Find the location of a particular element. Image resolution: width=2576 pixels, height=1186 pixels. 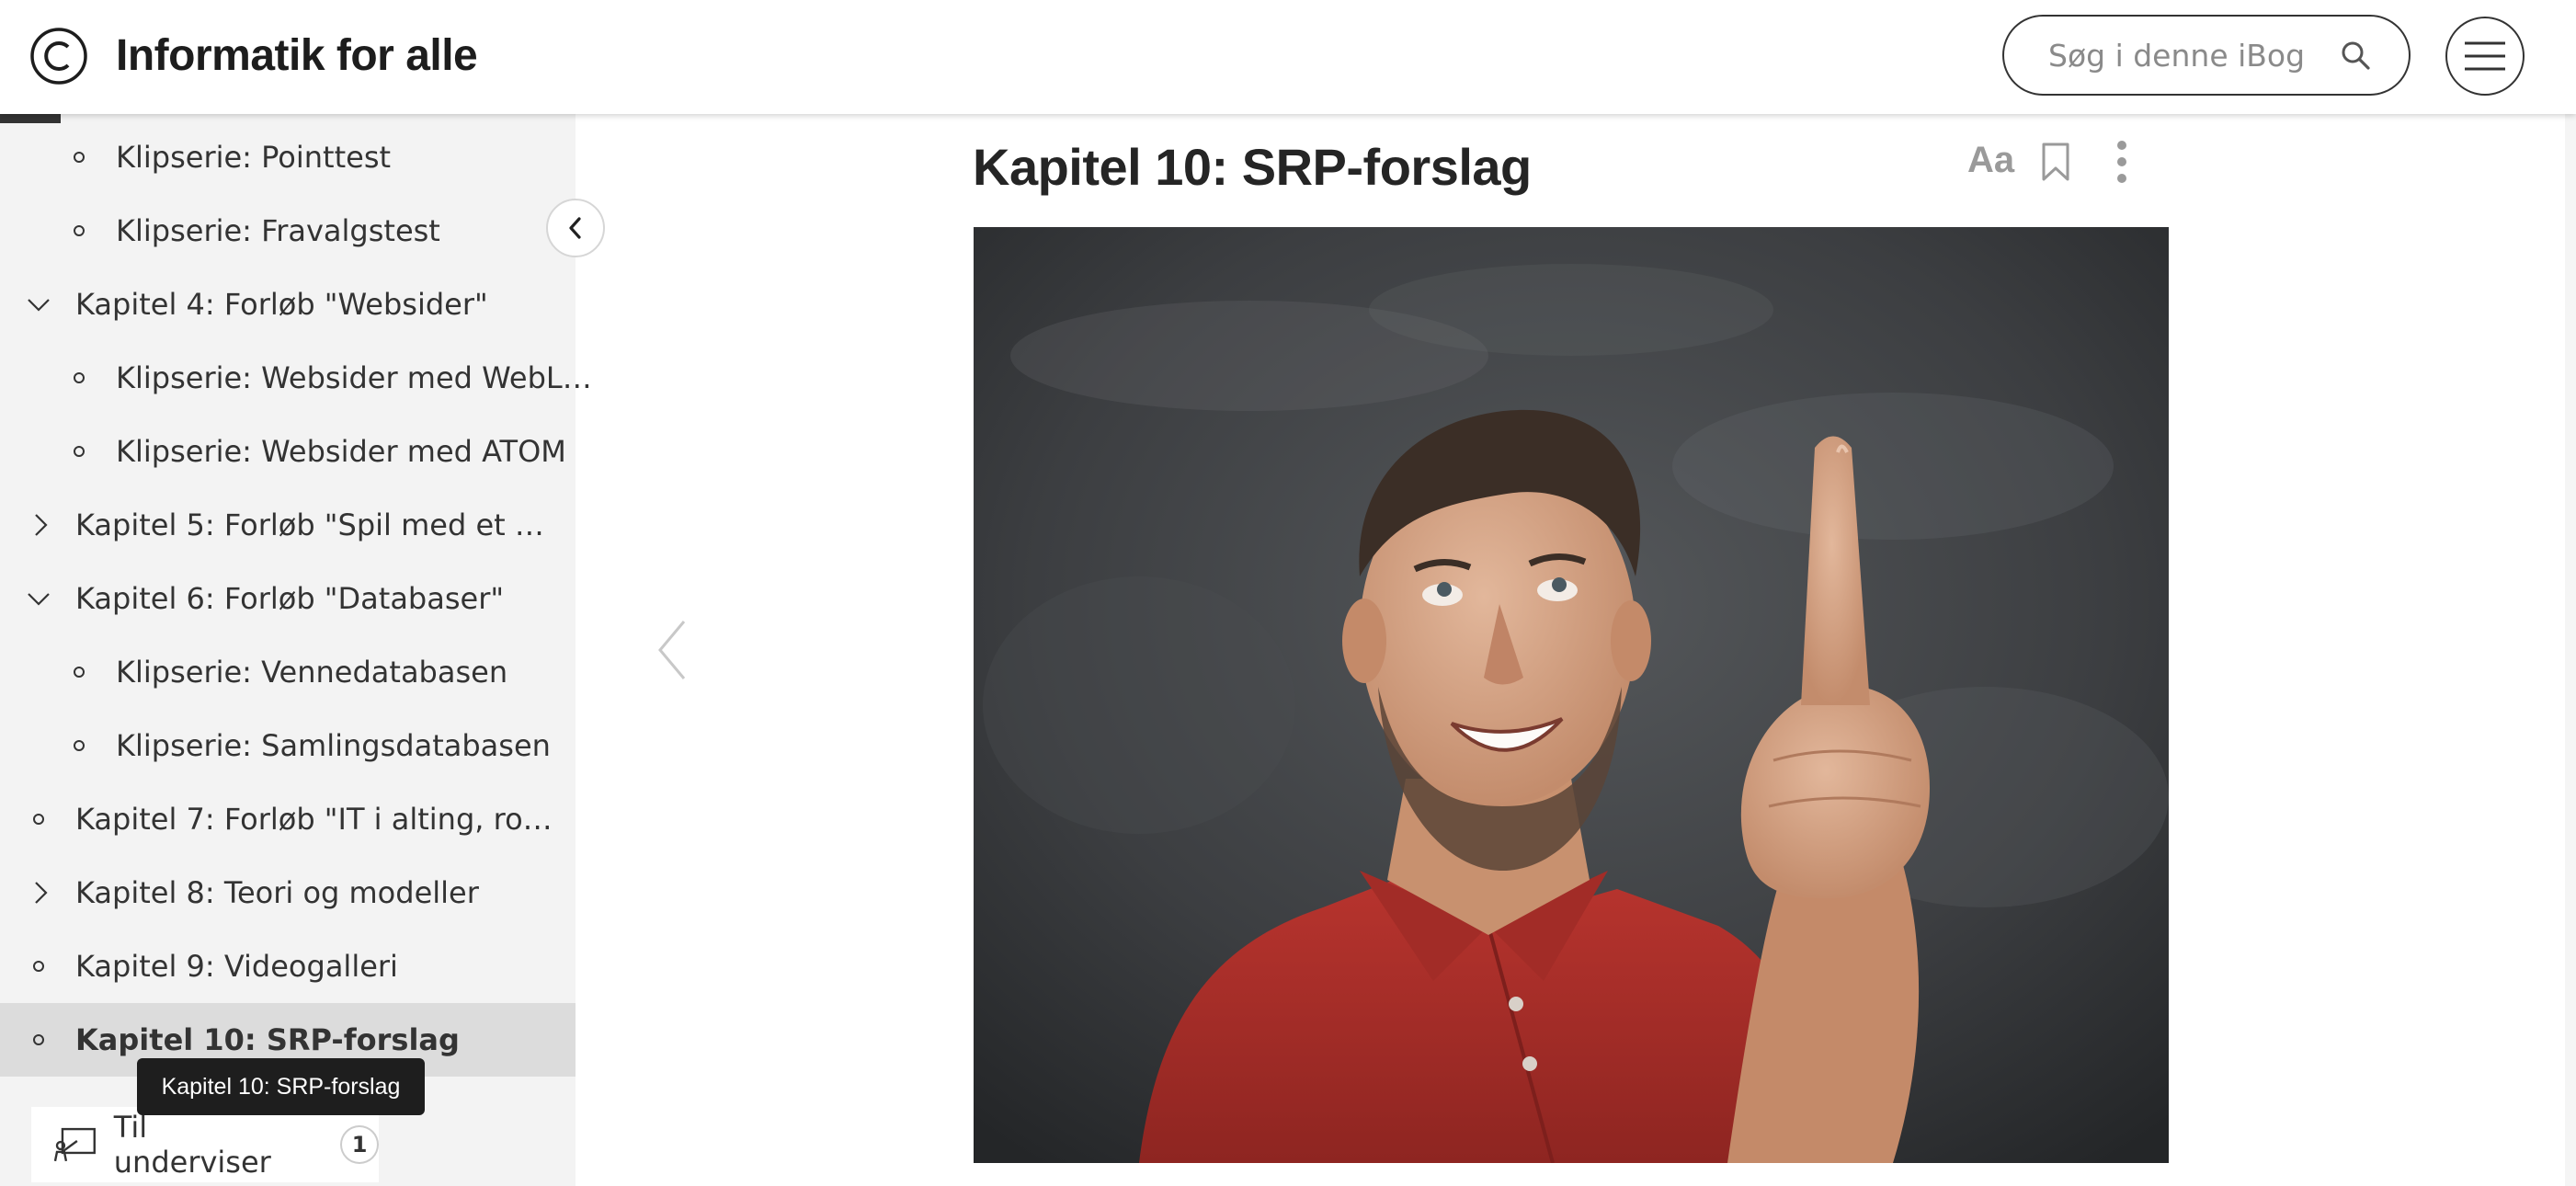

copyright-logo-icon is located at coordinates (58, 56).